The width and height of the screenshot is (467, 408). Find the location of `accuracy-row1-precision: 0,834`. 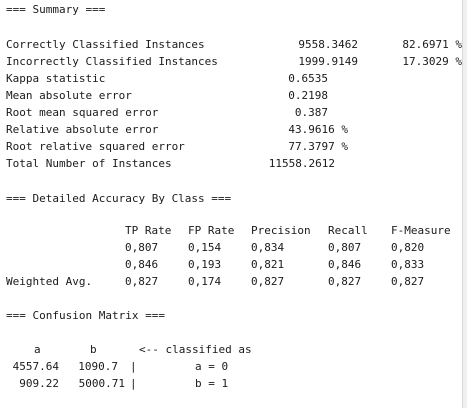

accuracy-row1-precision: 0,834 is located at coordinates (268, 247).